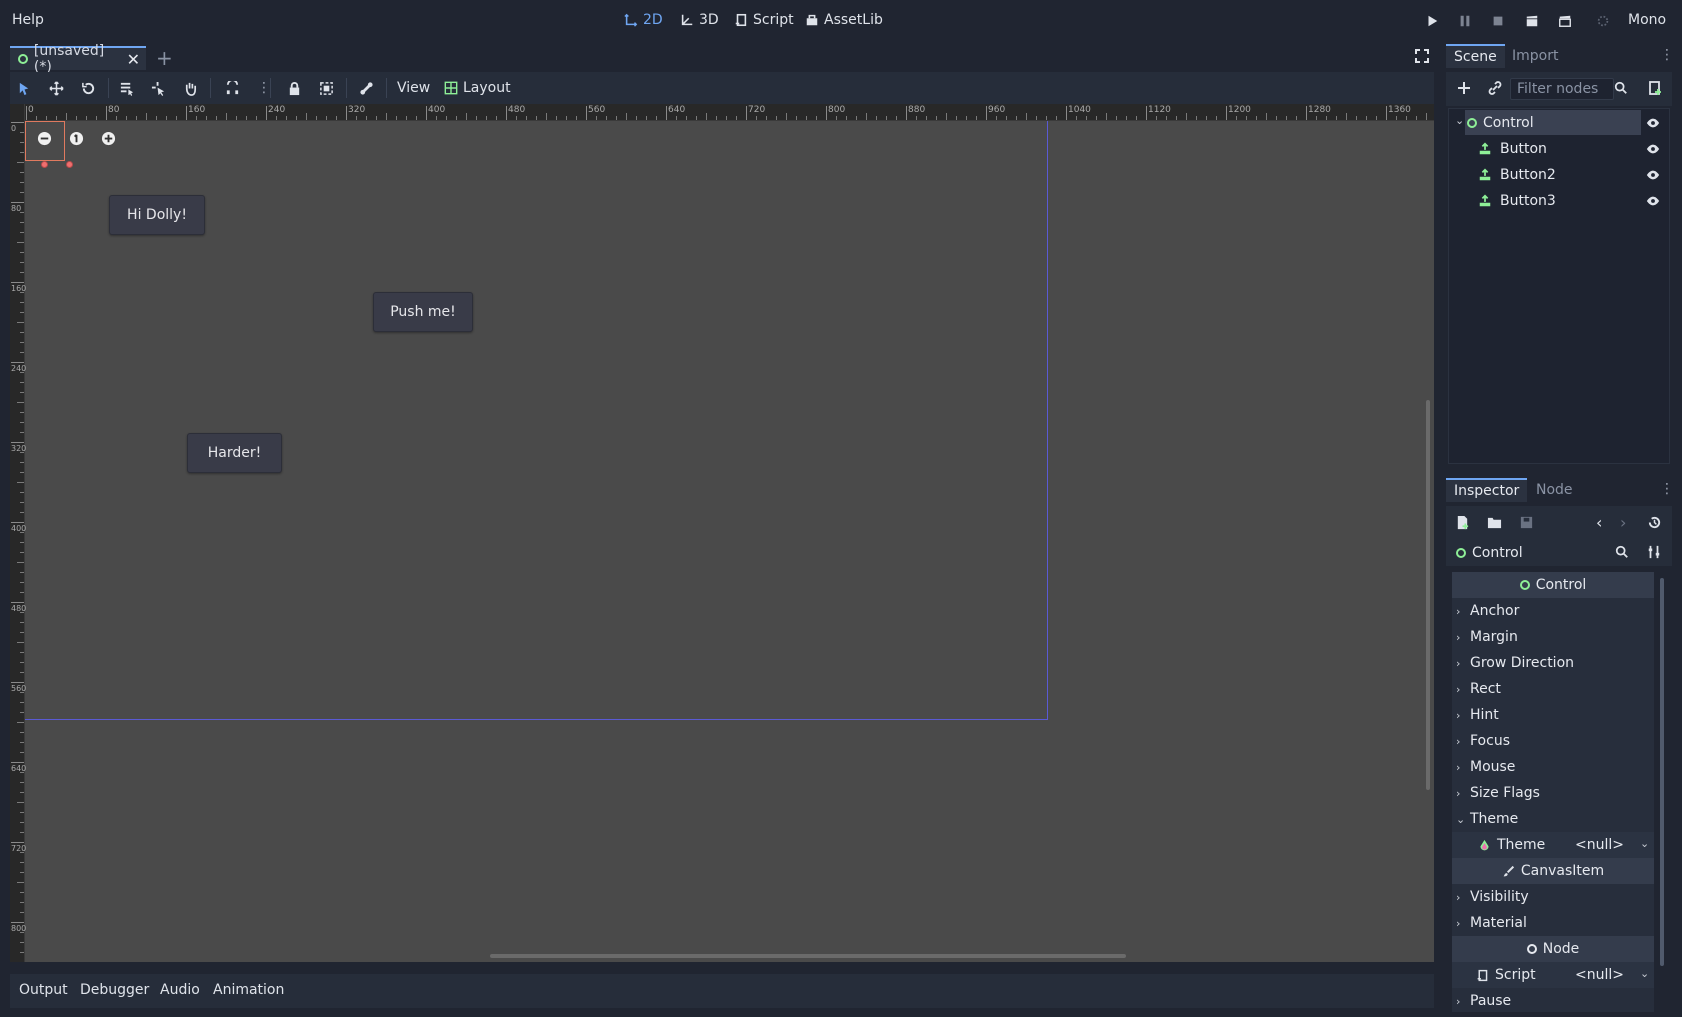 Image resolution: width=1682 pixels, height=1017 pixels. I want to click on mono-menu: Mono, so click(1647, 20).